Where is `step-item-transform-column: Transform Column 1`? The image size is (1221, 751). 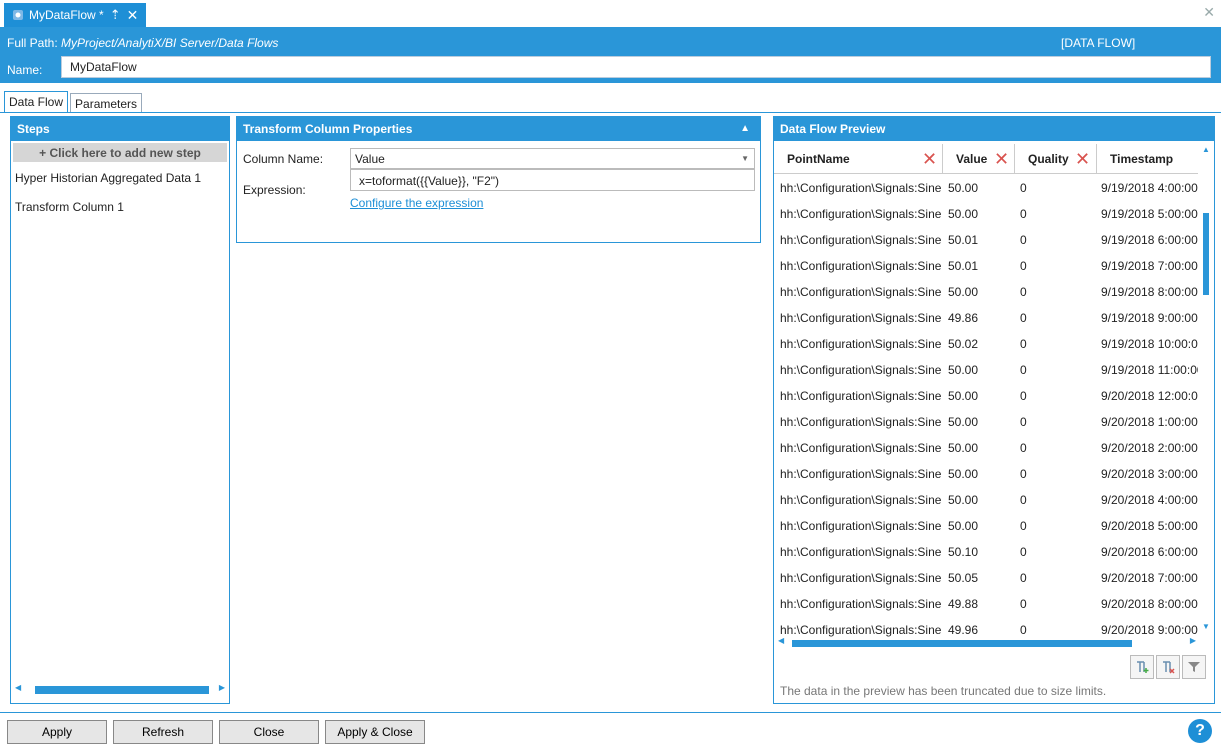
step-item-transform-column: Transform Column 1 is located at coordinates (120, 207).